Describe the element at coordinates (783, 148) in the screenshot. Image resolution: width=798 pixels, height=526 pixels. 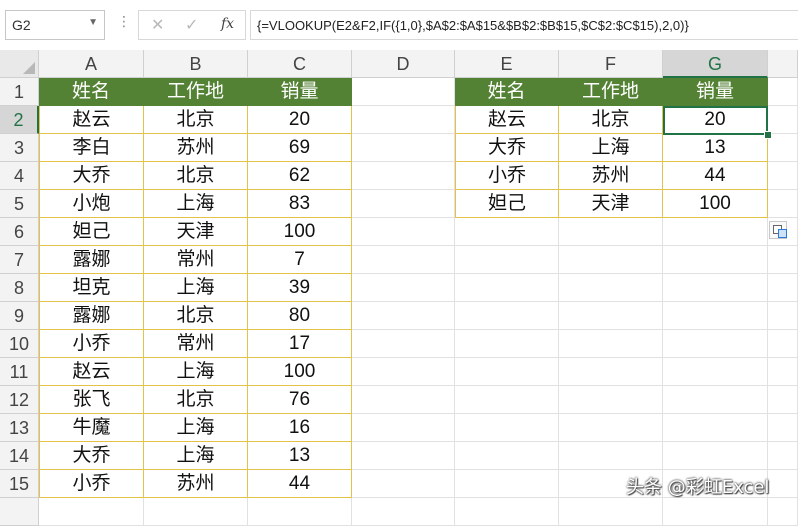
I see `empty-cell-h3` at that location.